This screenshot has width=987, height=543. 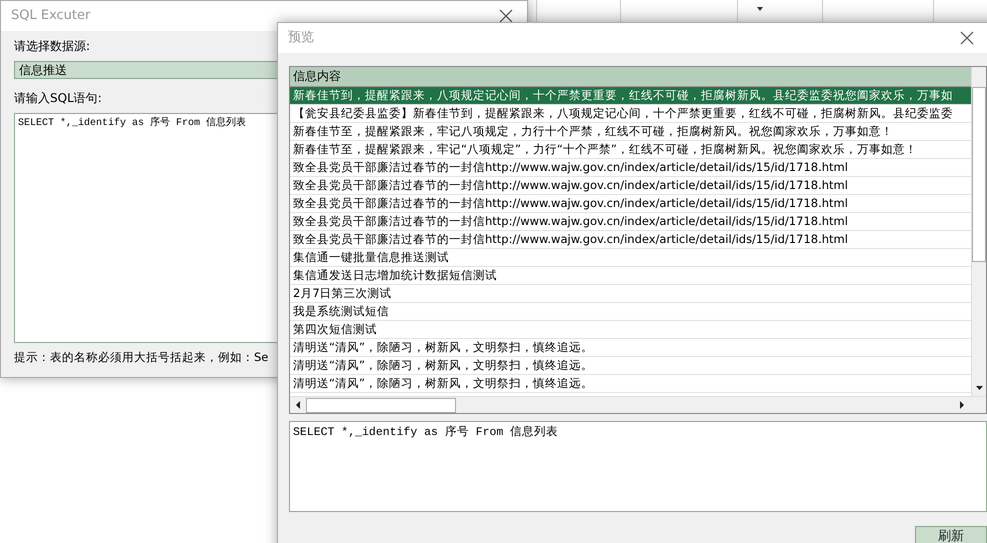 I want to click on field-label: 请选择数据源:, so click(x=52, y=46).